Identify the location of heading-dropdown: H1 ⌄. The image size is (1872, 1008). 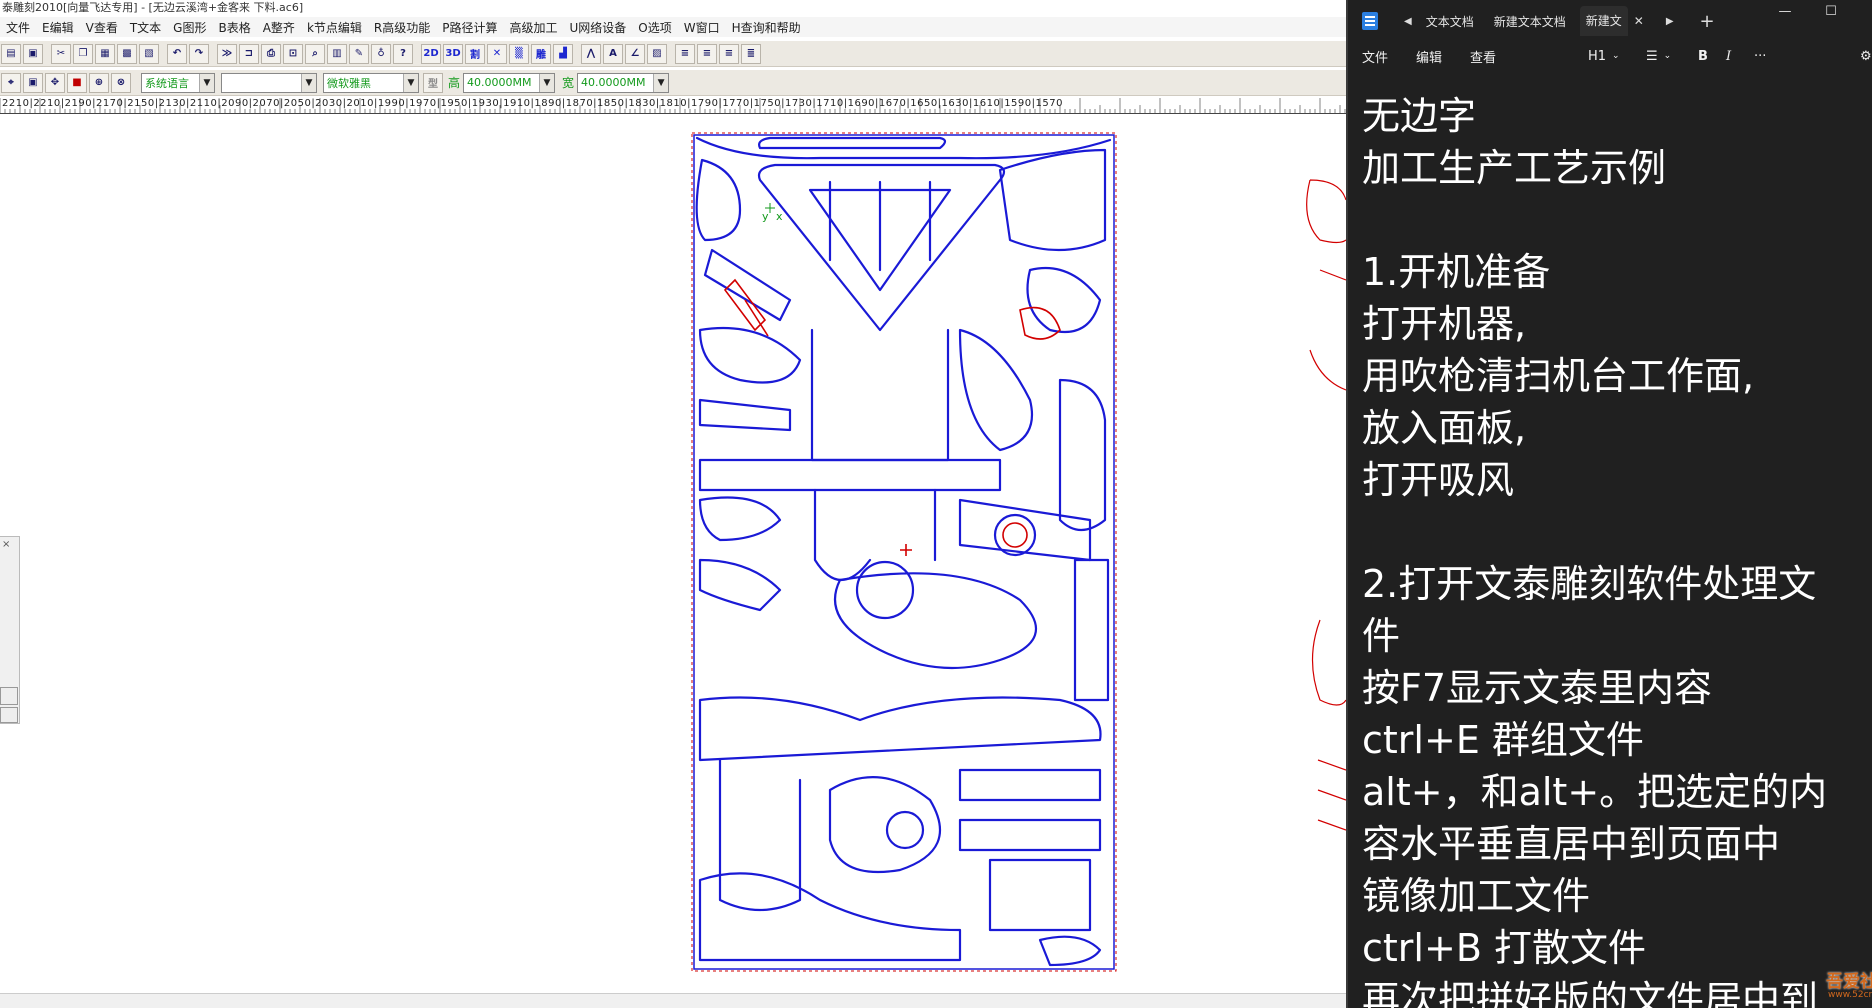
(1604, 56).